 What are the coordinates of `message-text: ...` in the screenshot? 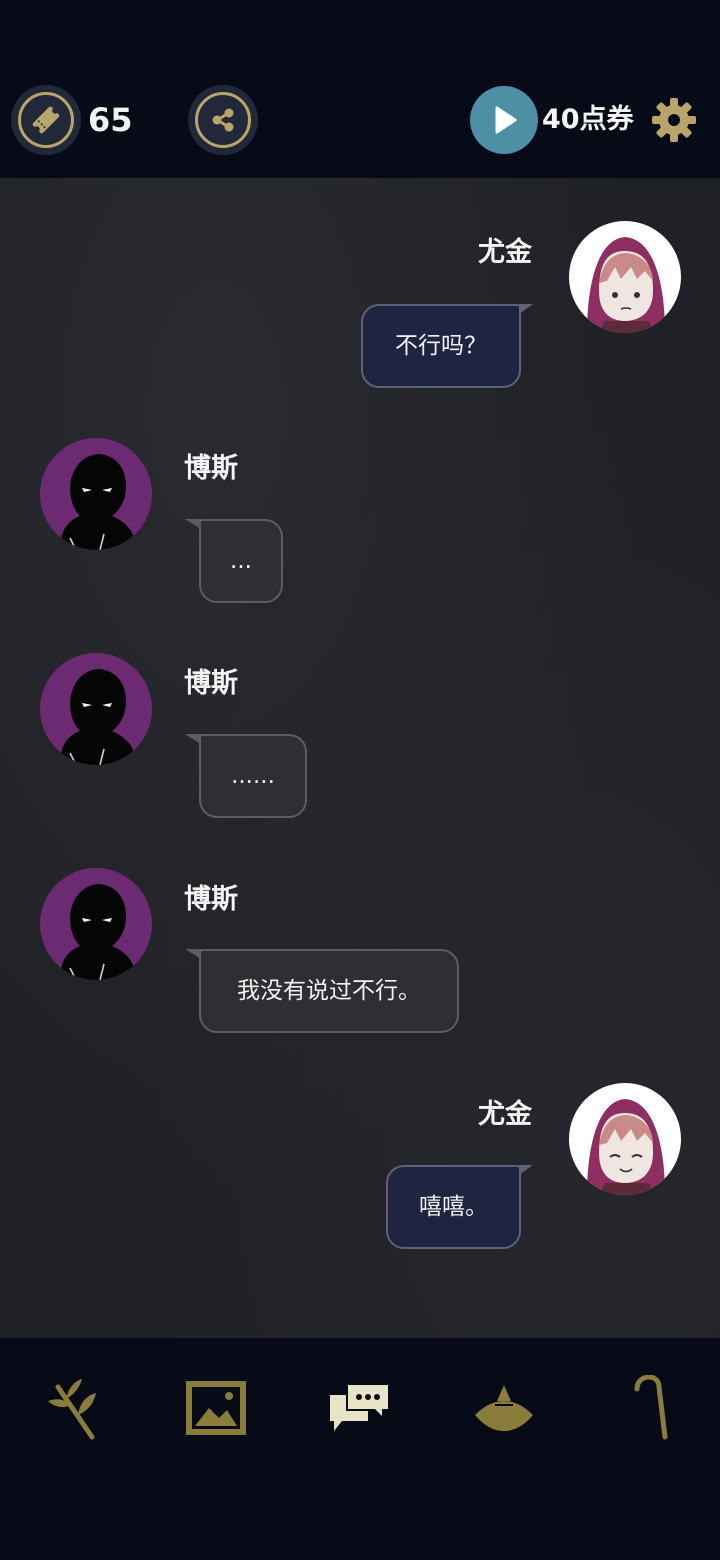 It's located at (241, 561).